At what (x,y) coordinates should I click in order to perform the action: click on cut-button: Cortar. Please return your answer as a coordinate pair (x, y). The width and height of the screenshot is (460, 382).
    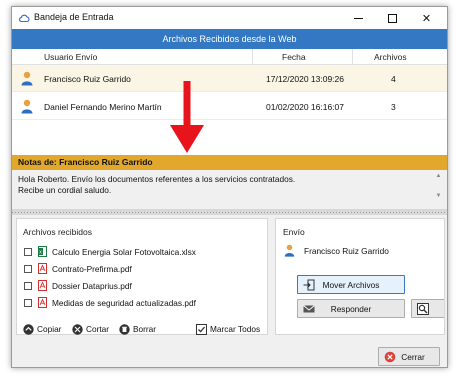
    Looking at the image, I should click on (90, 329).